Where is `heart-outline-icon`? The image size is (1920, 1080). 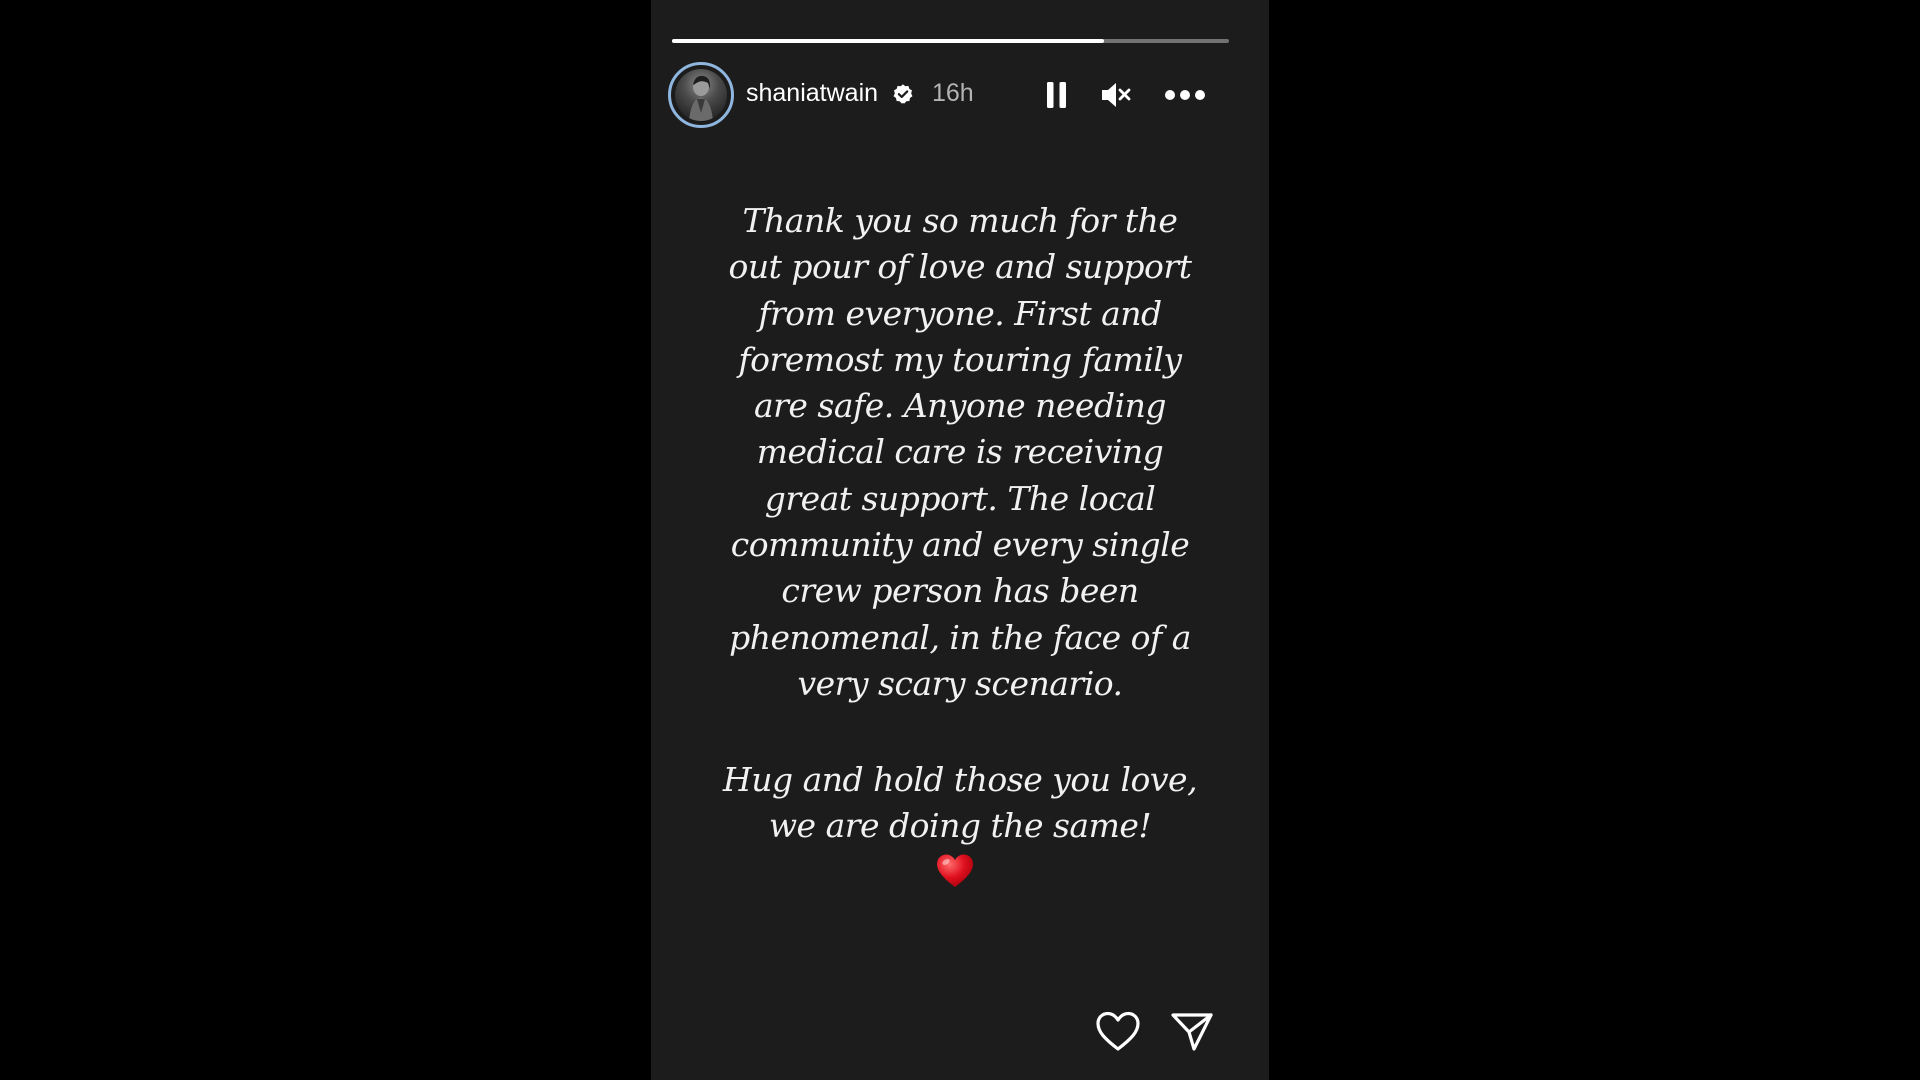
heart-outline-icon is located at coordinates (1118, 1031).